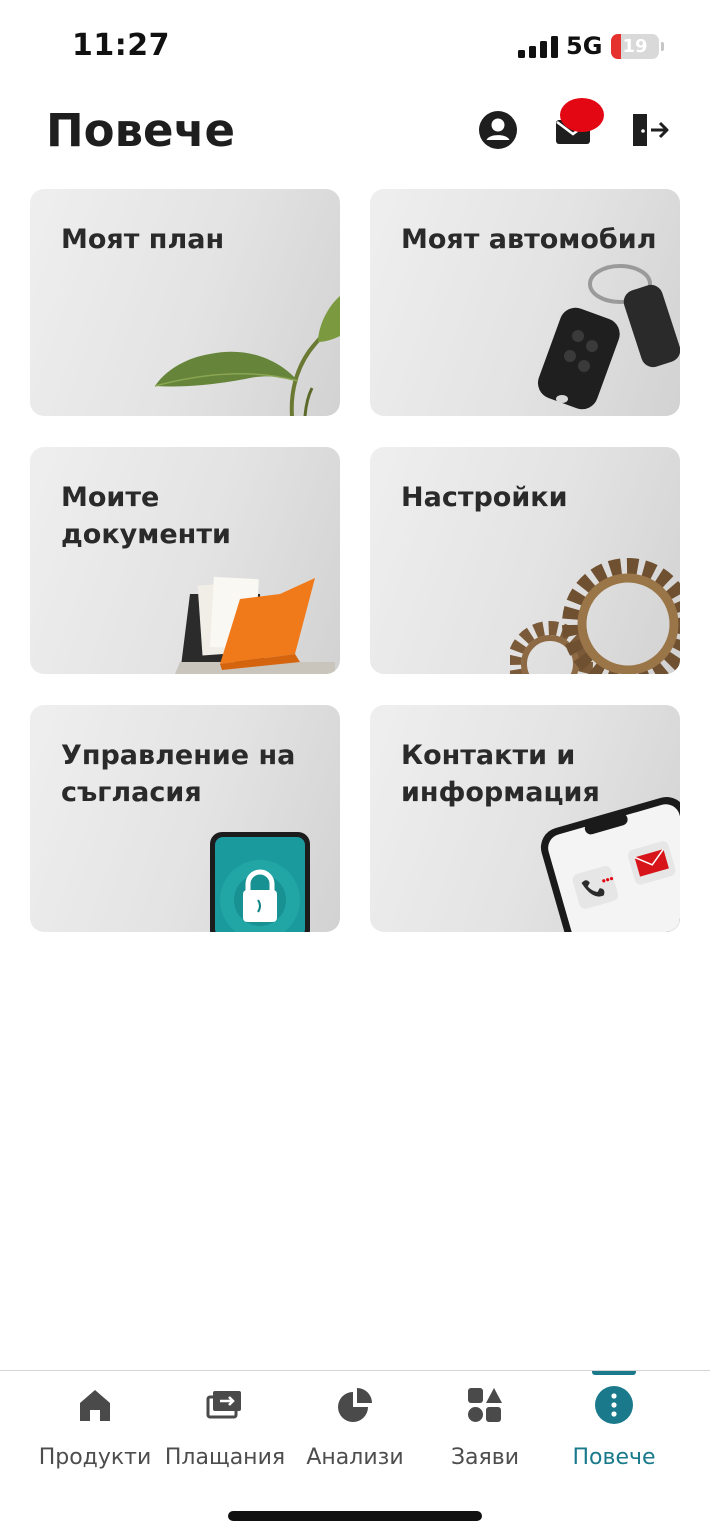  What do you see at coordinates (247, 356) in the screenshot?
I see `plant-icon` at bounding box center [247, 356].